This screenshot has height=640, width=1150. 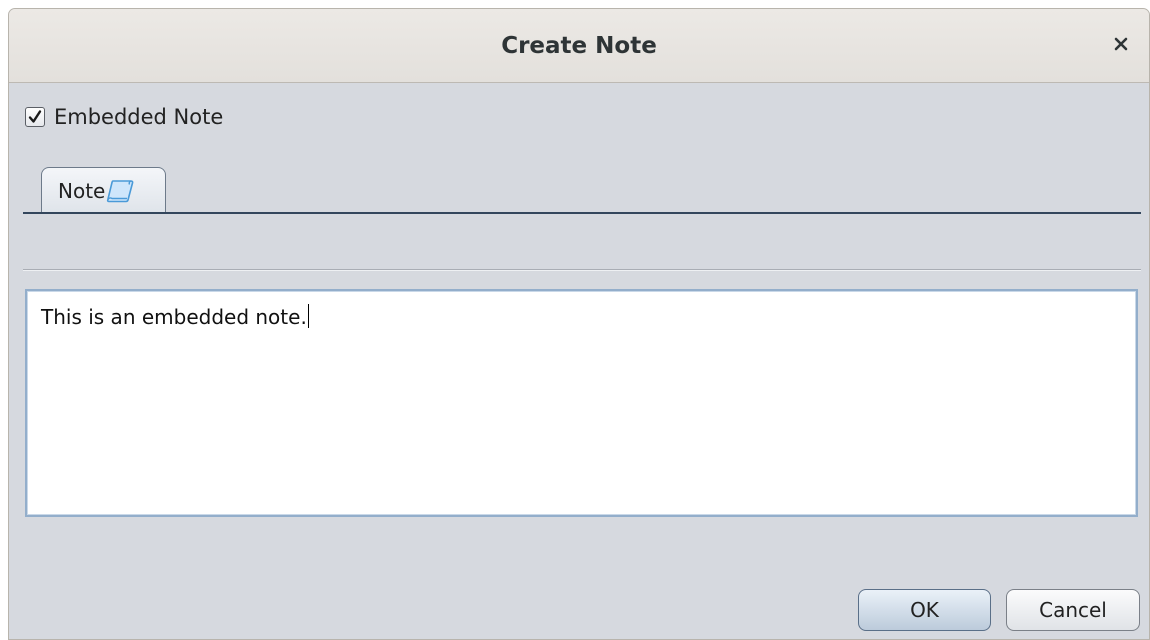 I want to click on ok-button: OK, so click(x=924, y=610).